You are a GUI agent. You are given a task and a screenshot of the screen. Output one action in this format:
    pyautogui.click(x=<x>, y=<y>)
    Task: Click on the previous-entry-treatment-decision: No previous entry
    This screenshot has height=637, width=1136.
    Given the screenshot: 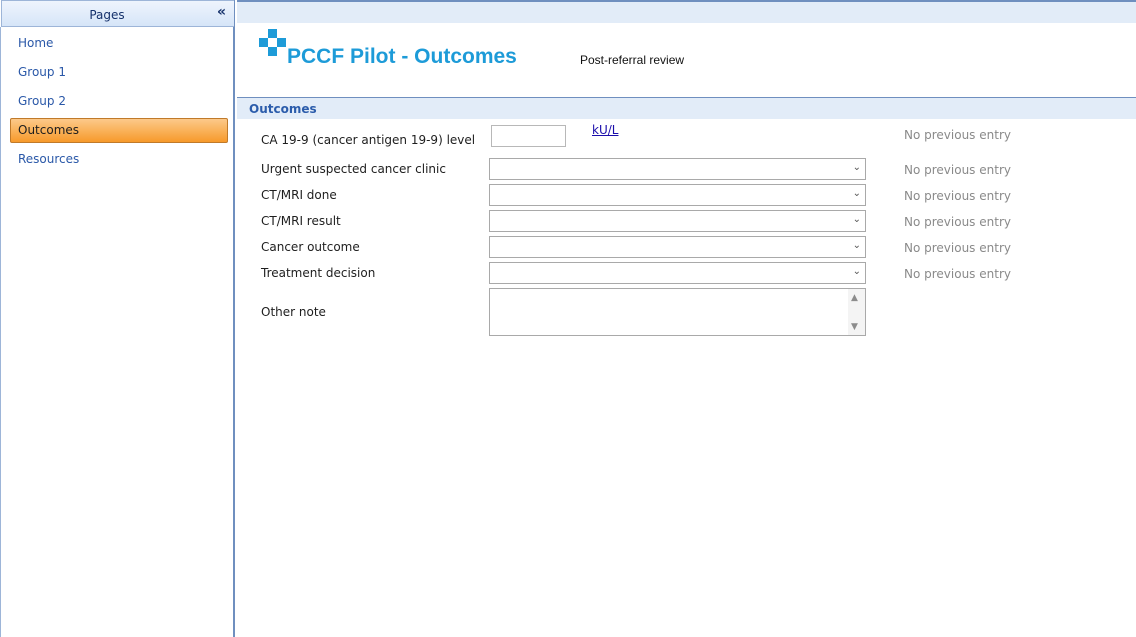 What is the action you would take?
    pyautogui.click(x=957, y=274)
    